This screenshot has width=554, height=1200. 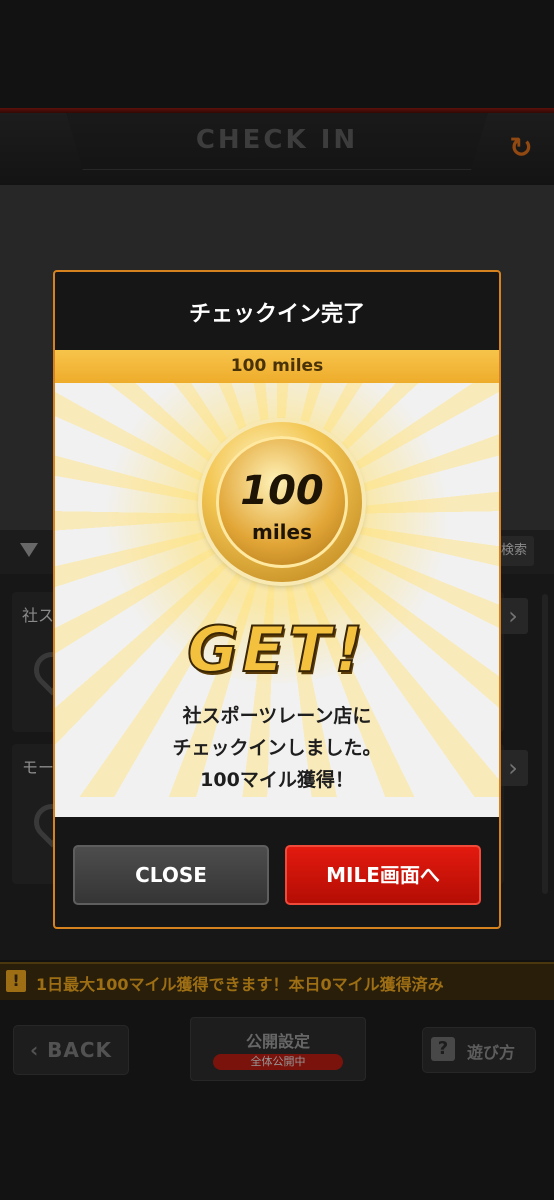 What do you see at coordinates (277, 716) in the screenshot?
I see `message-line-1: 社スポーツレーン店に` at bounding box center [277, 716].